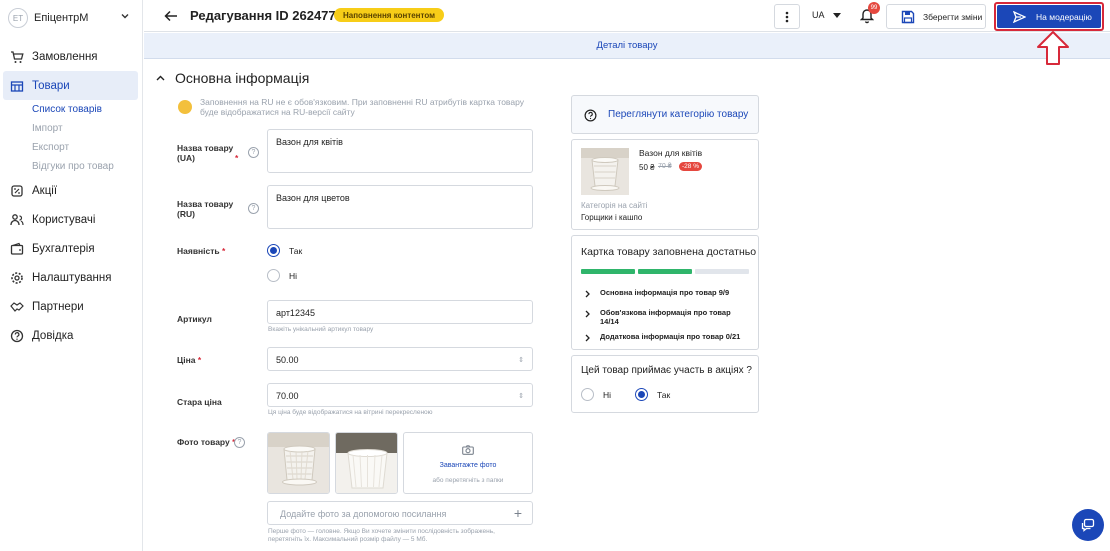  Describe the element at coordinates (160, 78) in the screenshot. I see `chevron-up-icon` at that location.